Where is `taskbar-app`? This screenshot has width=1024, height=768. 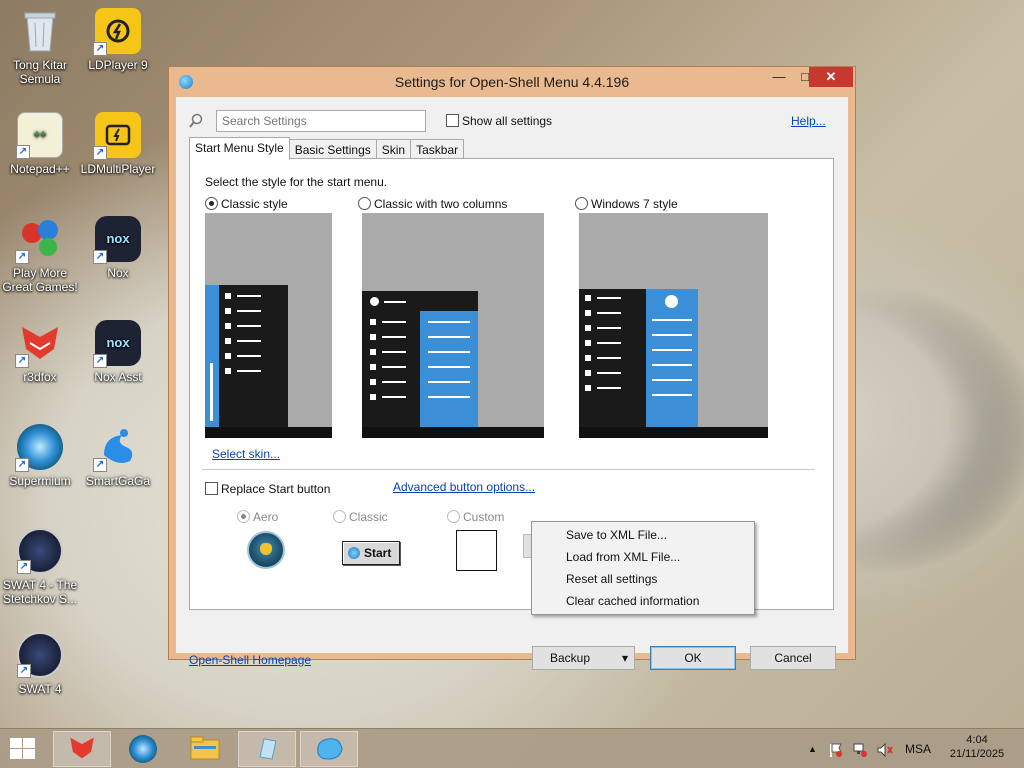 taskbar-app is located at coordinates (267, 749).